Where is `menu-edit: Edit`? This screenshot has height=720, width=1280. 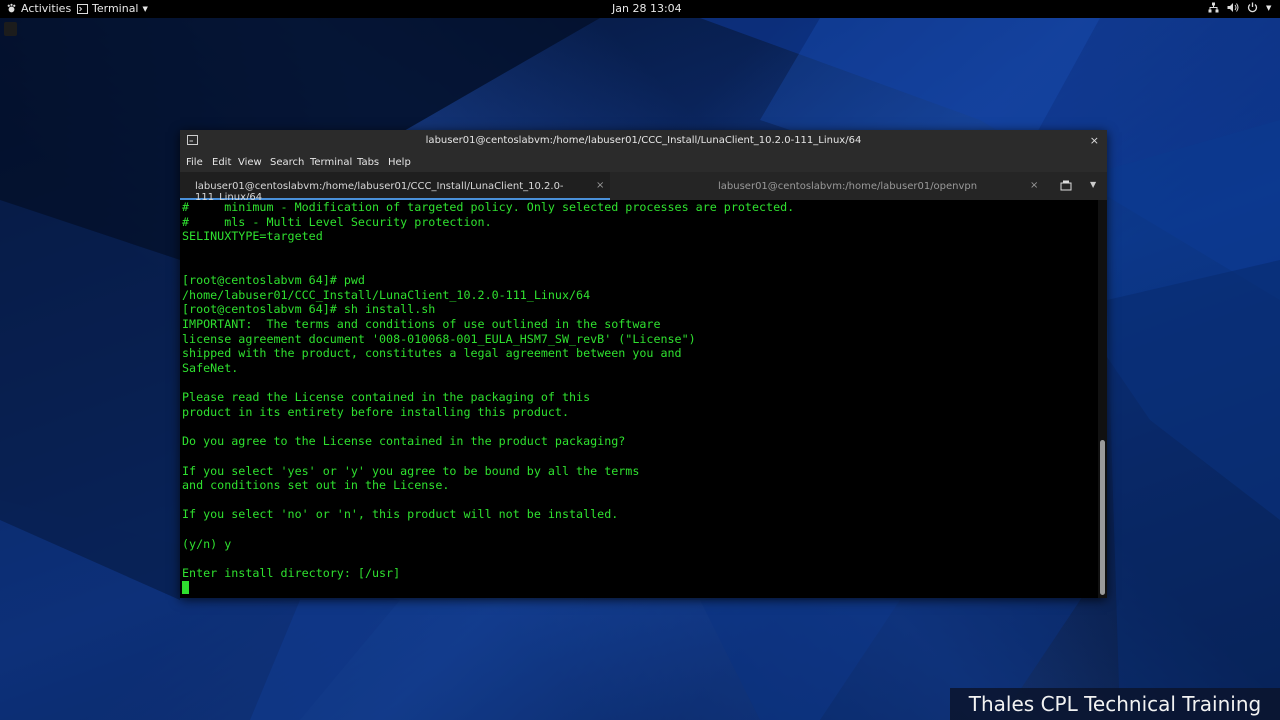
menu-edit: Edit is located at coordinates (221, 162).